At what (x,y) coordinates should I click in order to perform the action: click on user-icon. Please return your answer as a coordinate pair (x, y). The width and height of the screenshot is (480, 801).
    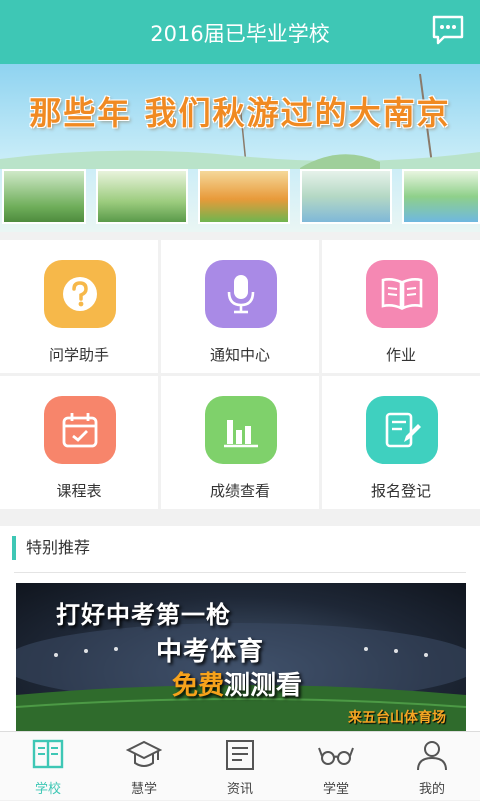
    Looking at the image, I should click on (432, 756).